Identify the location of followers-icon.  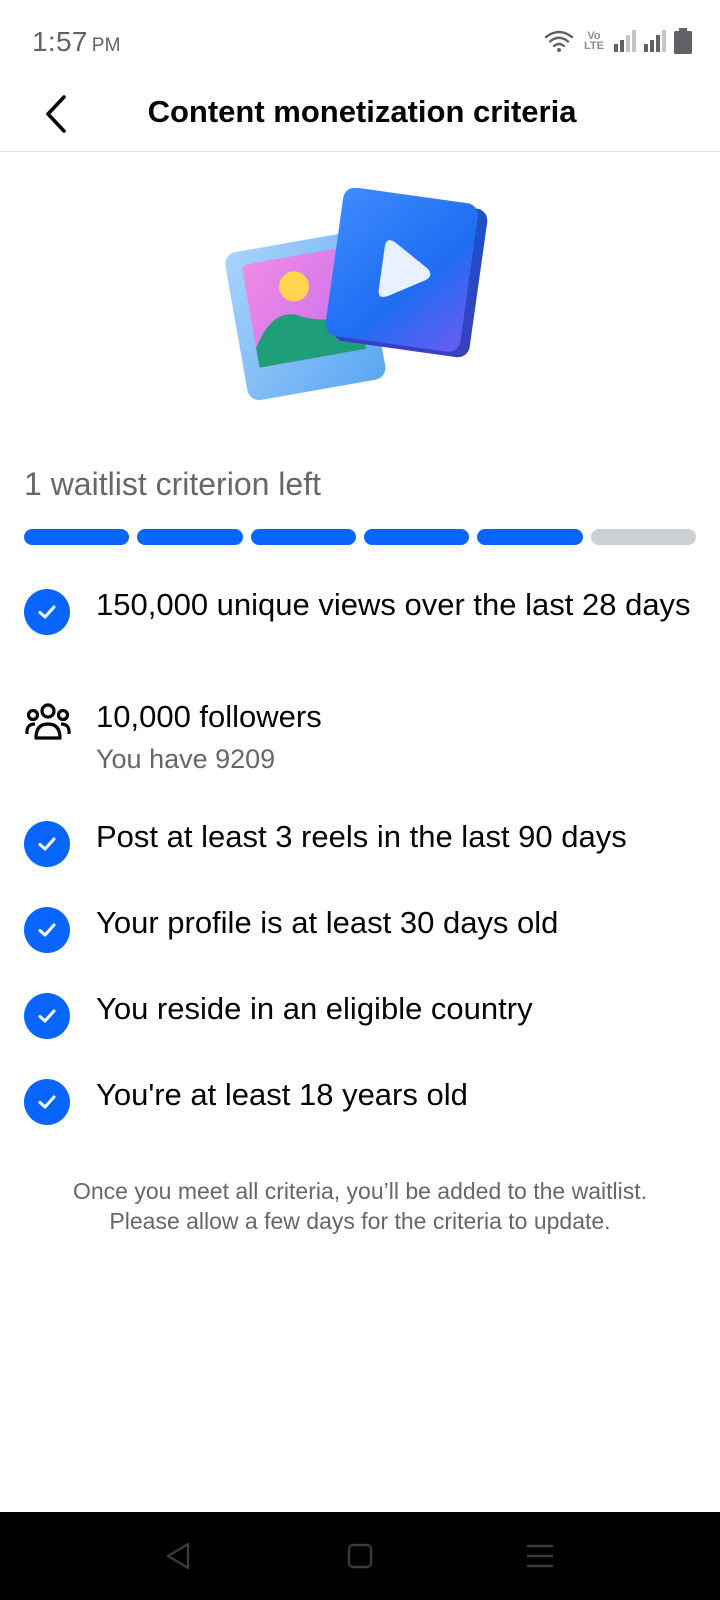
(47, 724).